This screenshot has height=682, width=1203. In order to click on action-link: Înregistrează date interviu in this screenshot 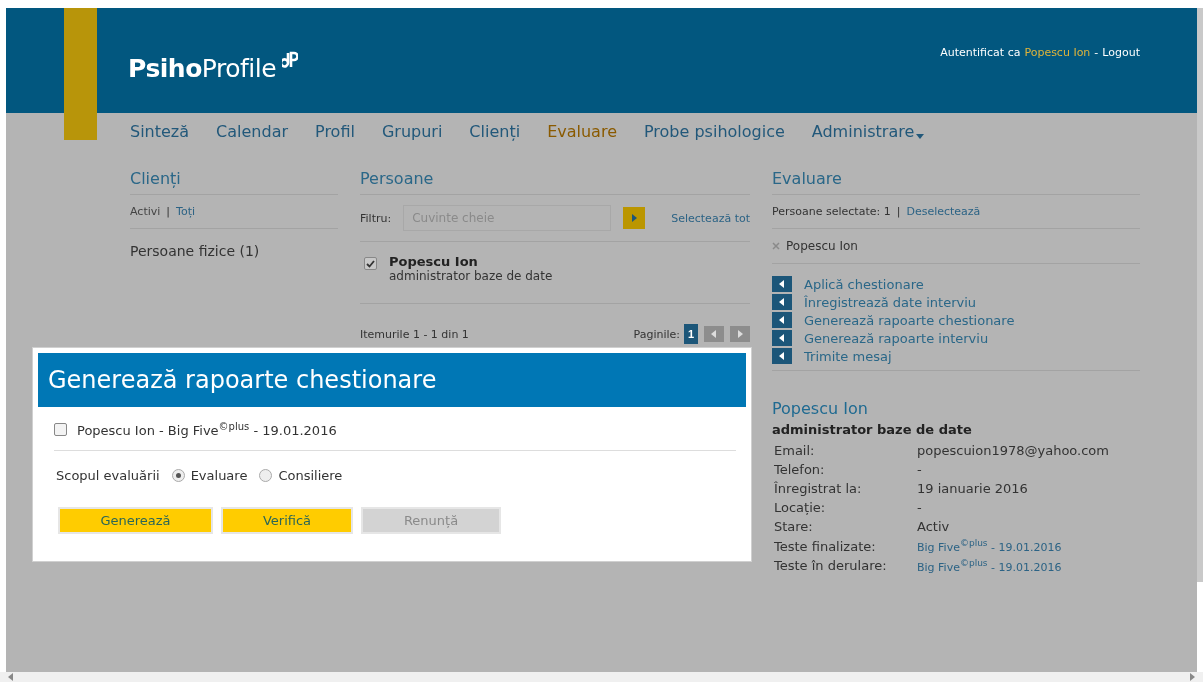, I will do `click(956, 302)`.